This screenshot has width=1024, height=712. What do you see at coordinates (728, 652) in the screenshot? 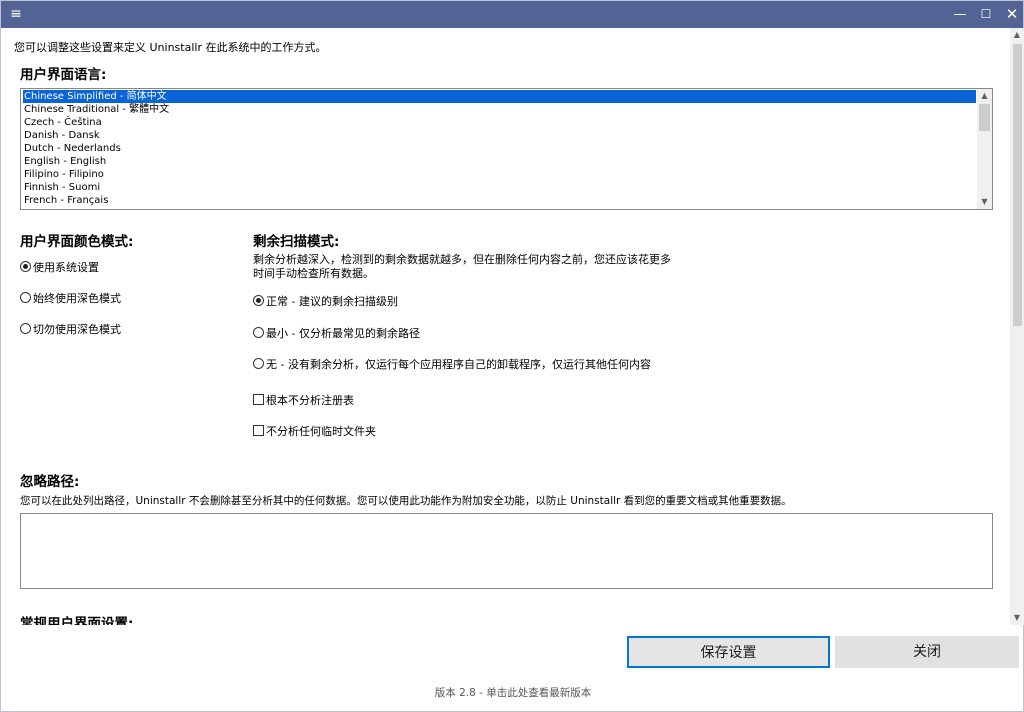
I see `save-settings-button: 保存设置` at bounding box center [728, 652].